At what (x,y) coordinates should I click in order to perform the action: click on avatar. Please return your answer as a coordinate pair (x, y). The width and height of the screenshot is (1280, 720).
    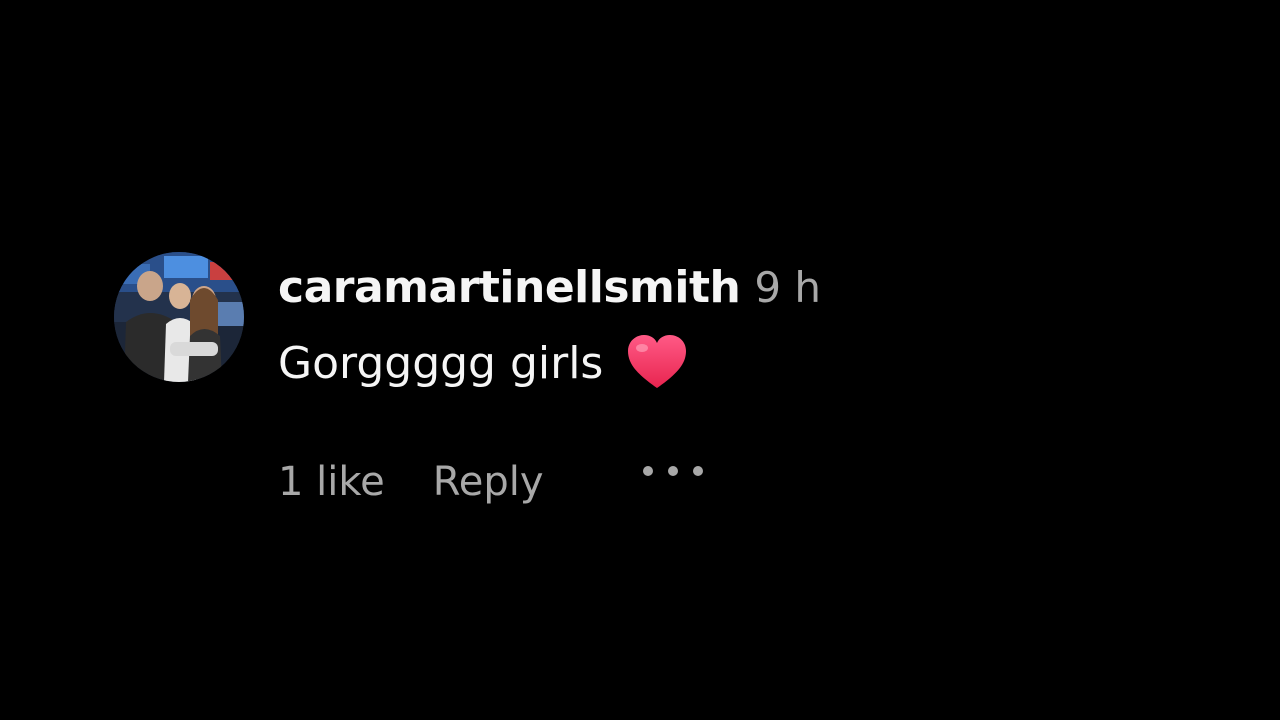
    Looking at the image, I should click on (179, 317).